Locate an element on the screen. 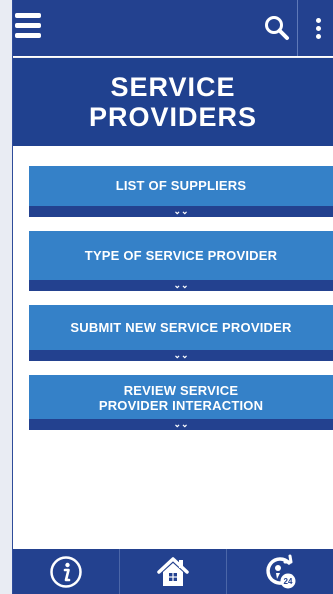 The width and height of the screenshot is (333, 594). more-vertical-icon is located at coordinates (318, 28).